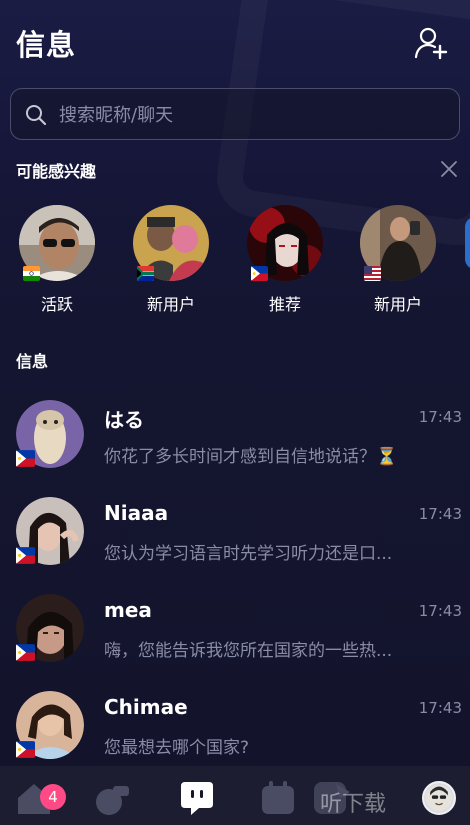 This screenshot has height=825, width=470. I want to click on search-bar, so click(235, 114).